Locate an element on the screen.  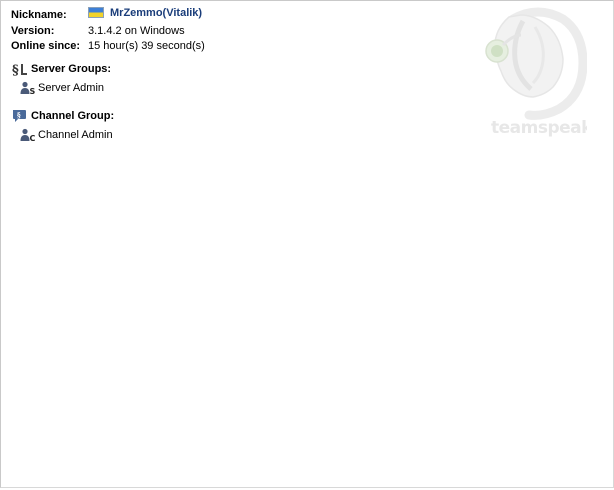
server-group-label: Server Admin is located at coordinates (71, 88).